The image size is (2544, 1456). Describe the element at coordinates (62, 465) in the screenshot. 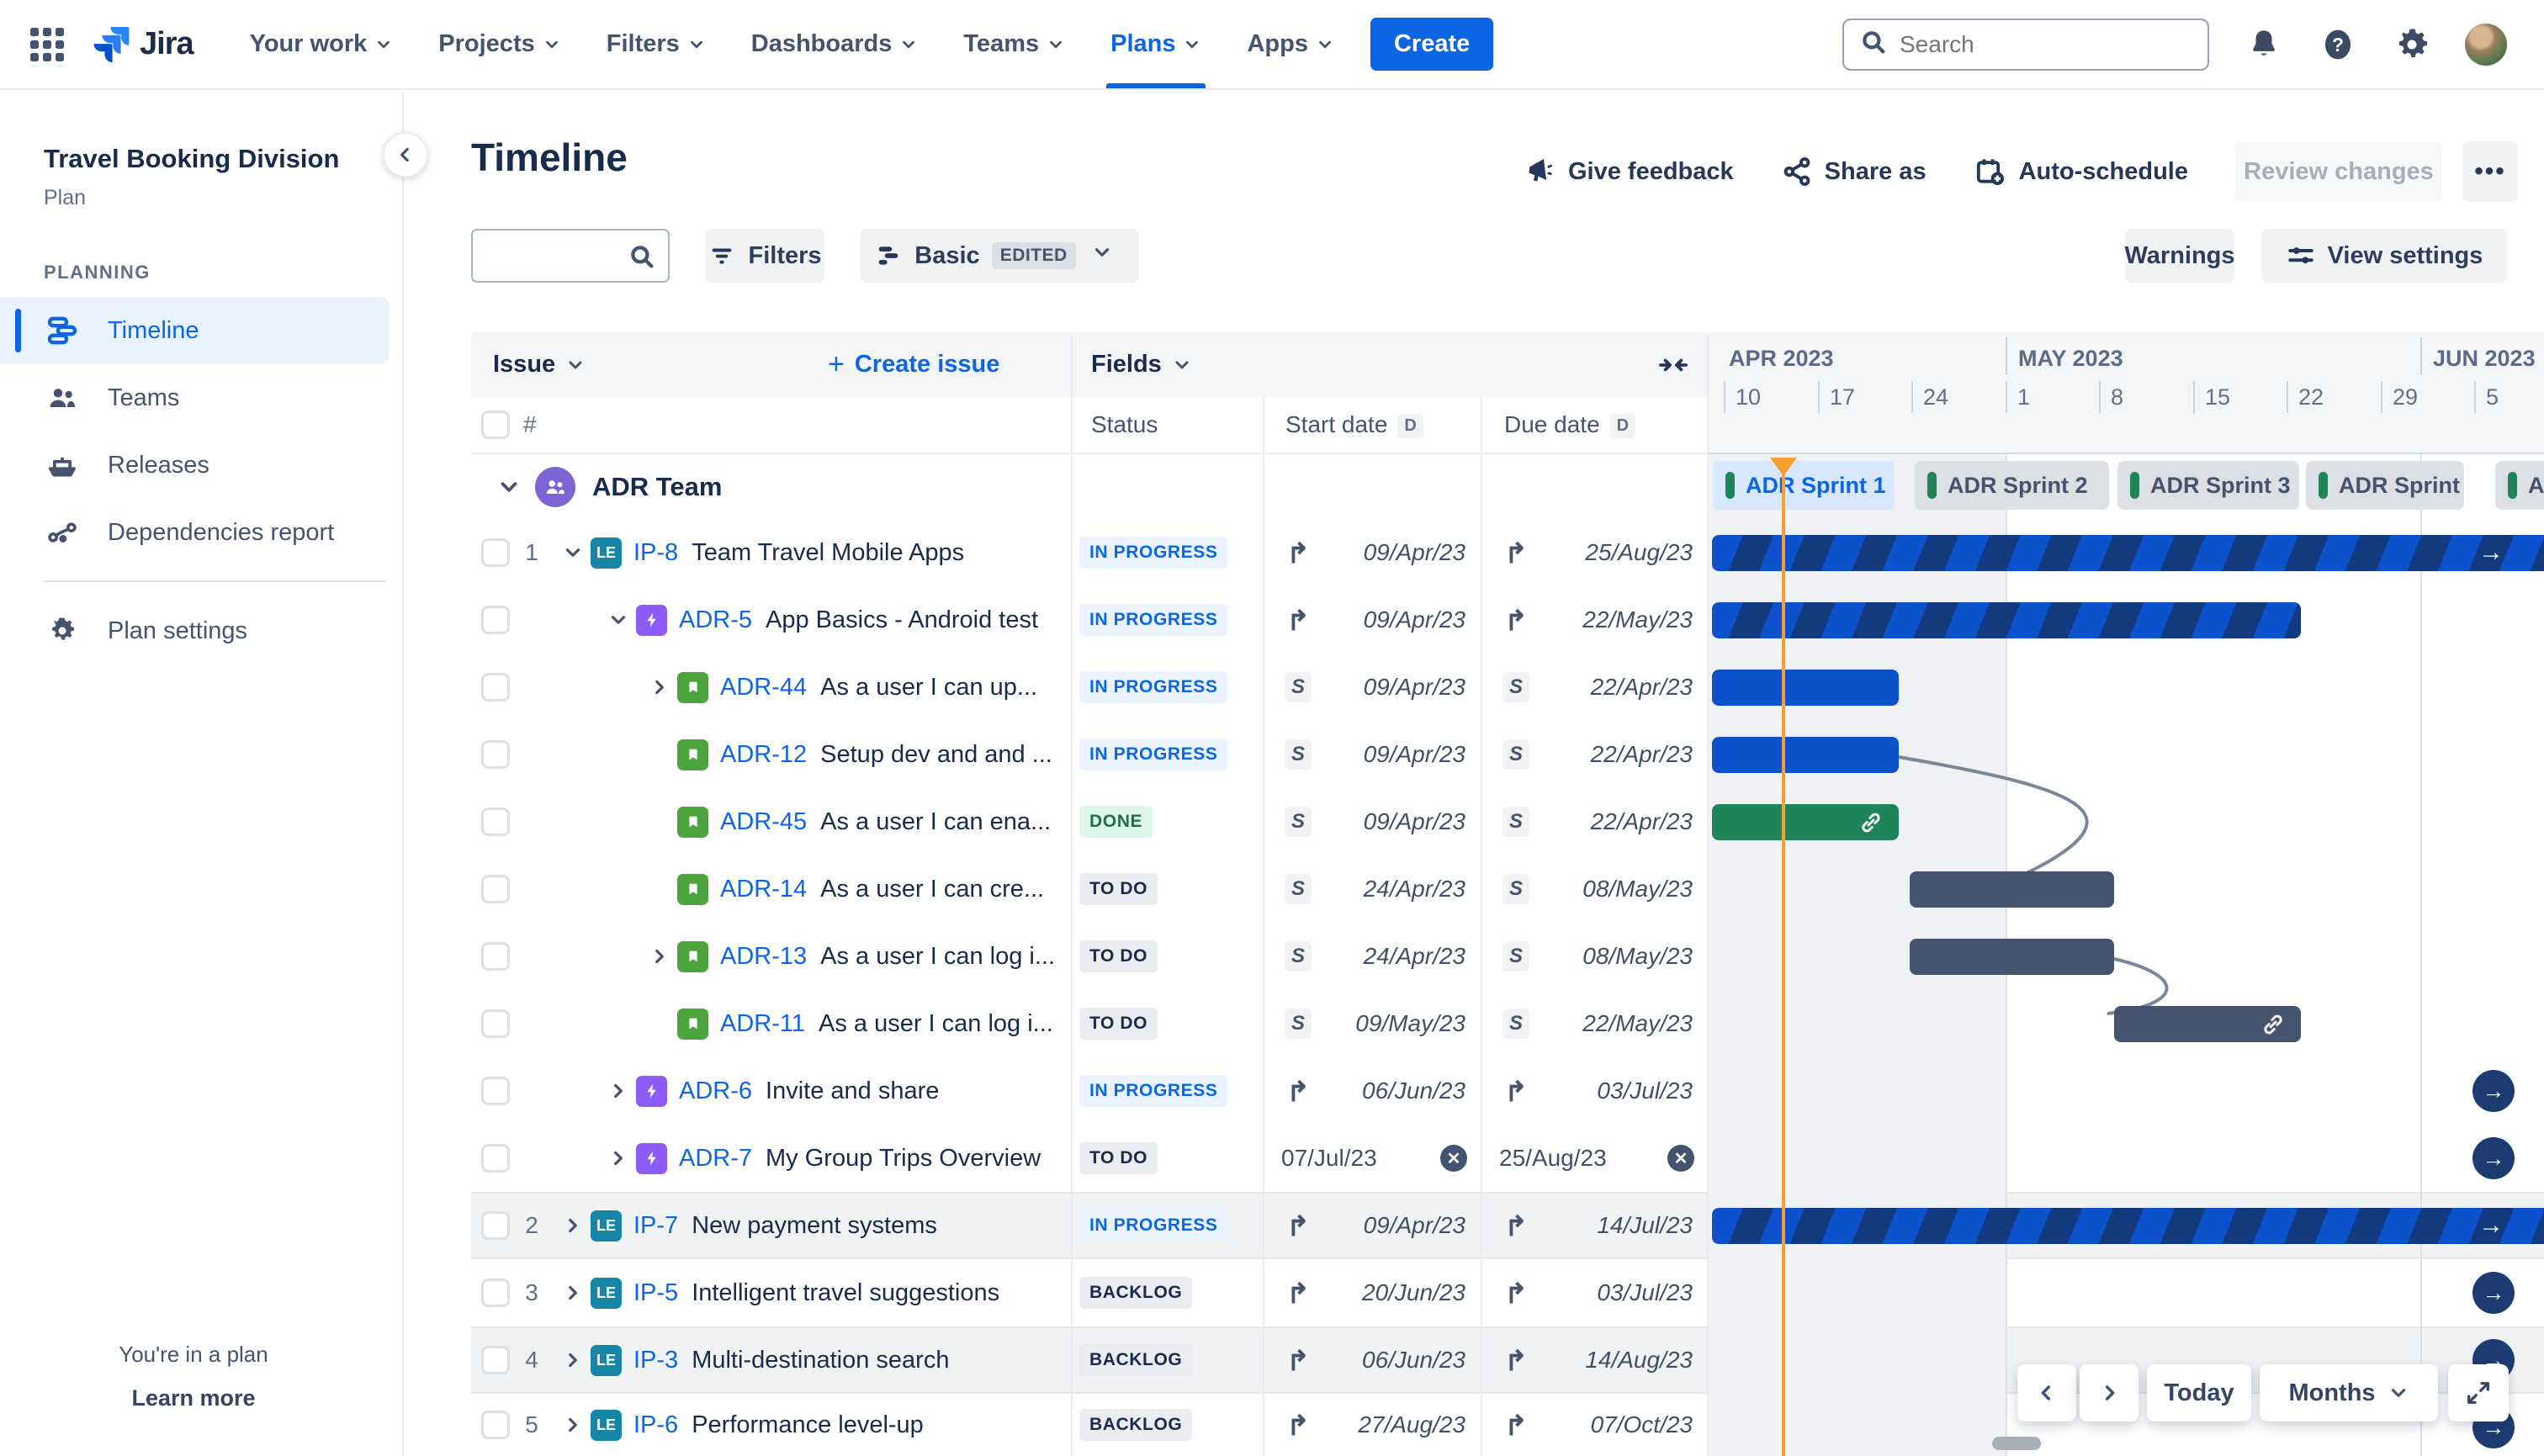

I see `releases-ship-icon` at that location.